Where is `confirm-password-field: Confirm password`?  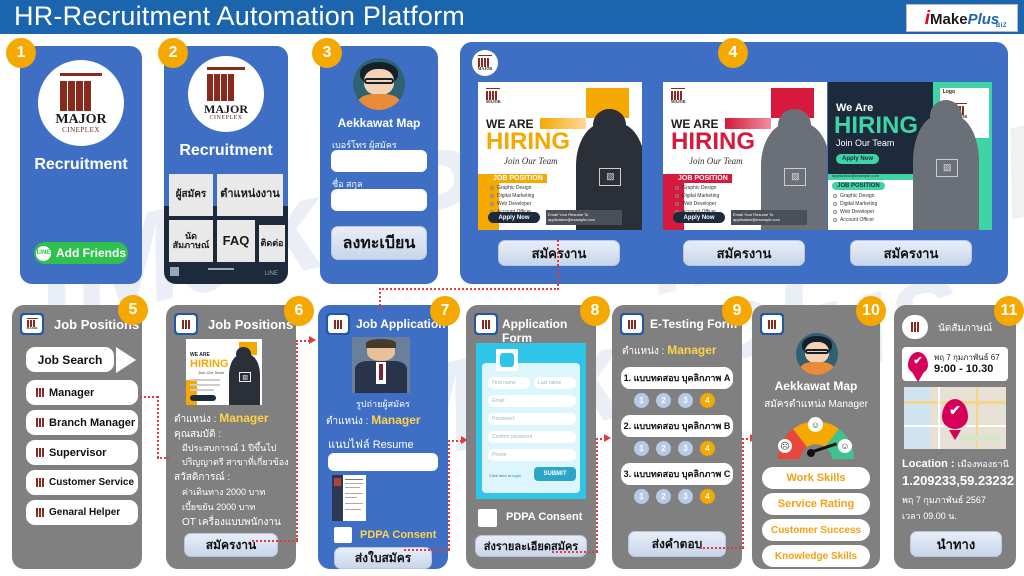 confirm-password-field: Confirm password is located at coordinates (532, 437).